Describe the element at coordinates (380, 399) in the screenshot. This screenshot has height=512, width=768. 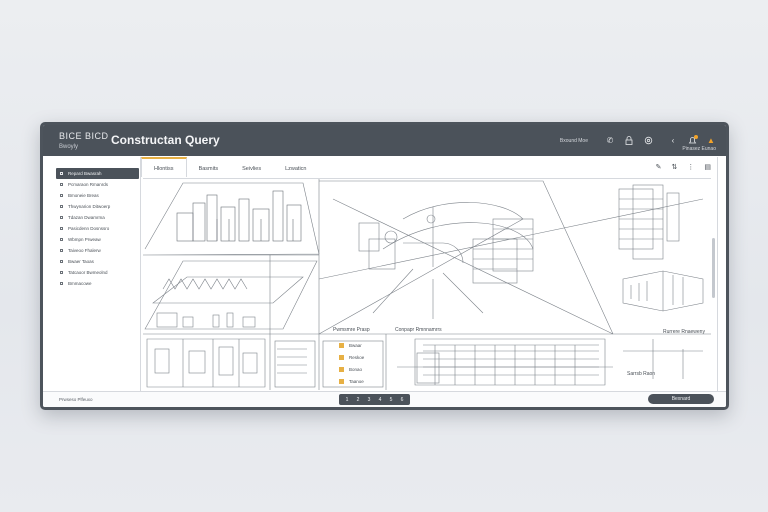
I see `page-button: 4` at that location.